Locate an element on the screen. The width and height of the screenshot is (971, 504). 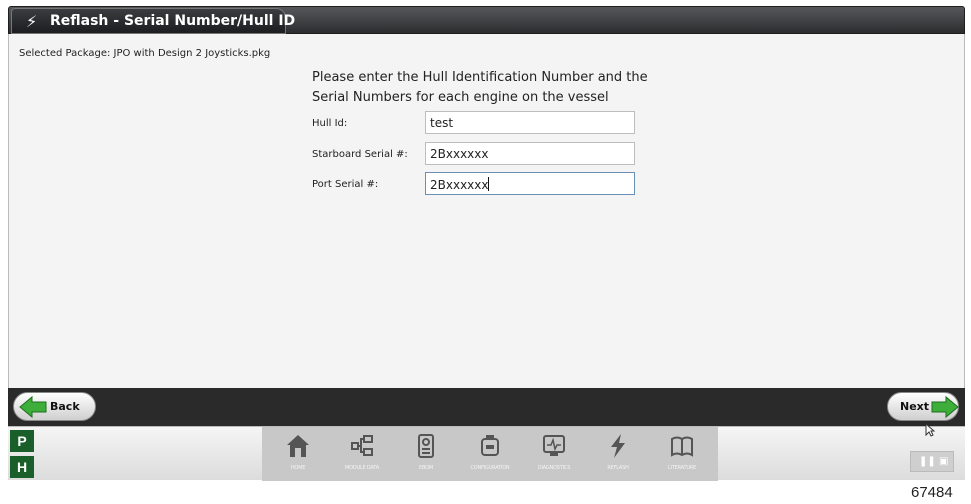
back-button-label: Back is located at coordinates (65, 406).